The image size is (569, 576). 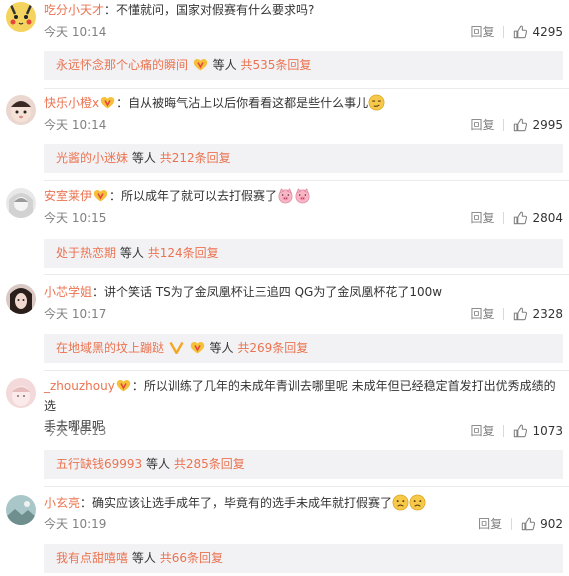 I want to click on comment-actions: 回复 1073, so click(x=516, y=431).